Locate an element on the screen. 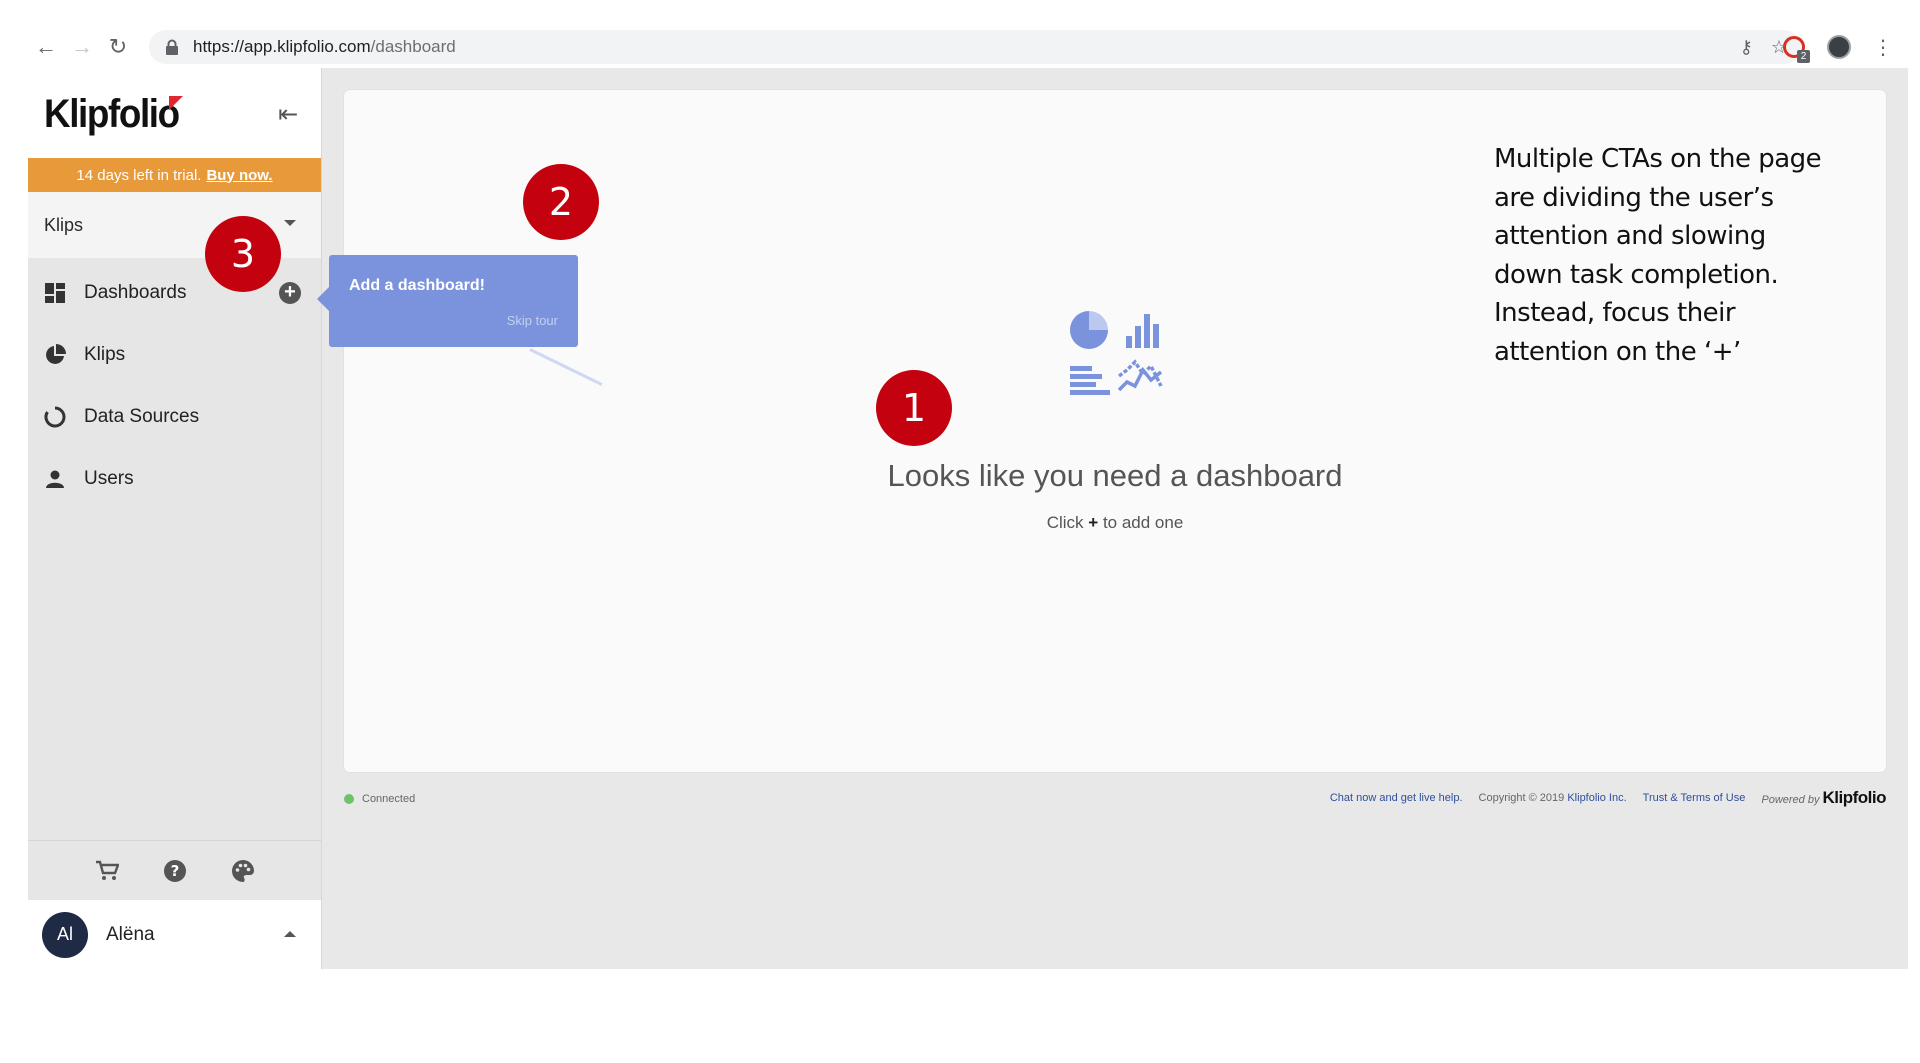 Image resolution: width=1920 pixels, height=1063 pixels. key-icon: ⚷ is located at coordinates (1746, 47).